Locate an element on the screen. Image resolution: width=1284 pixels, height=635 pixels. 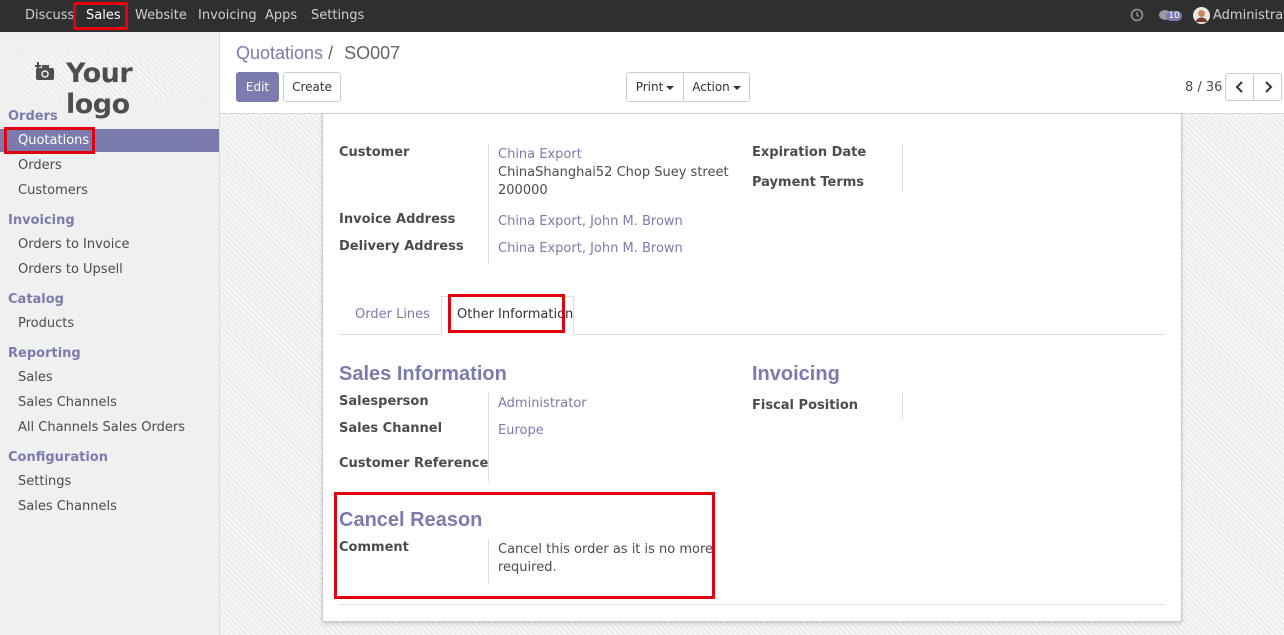
pager-next-button is located at coordinates (1267, 87).